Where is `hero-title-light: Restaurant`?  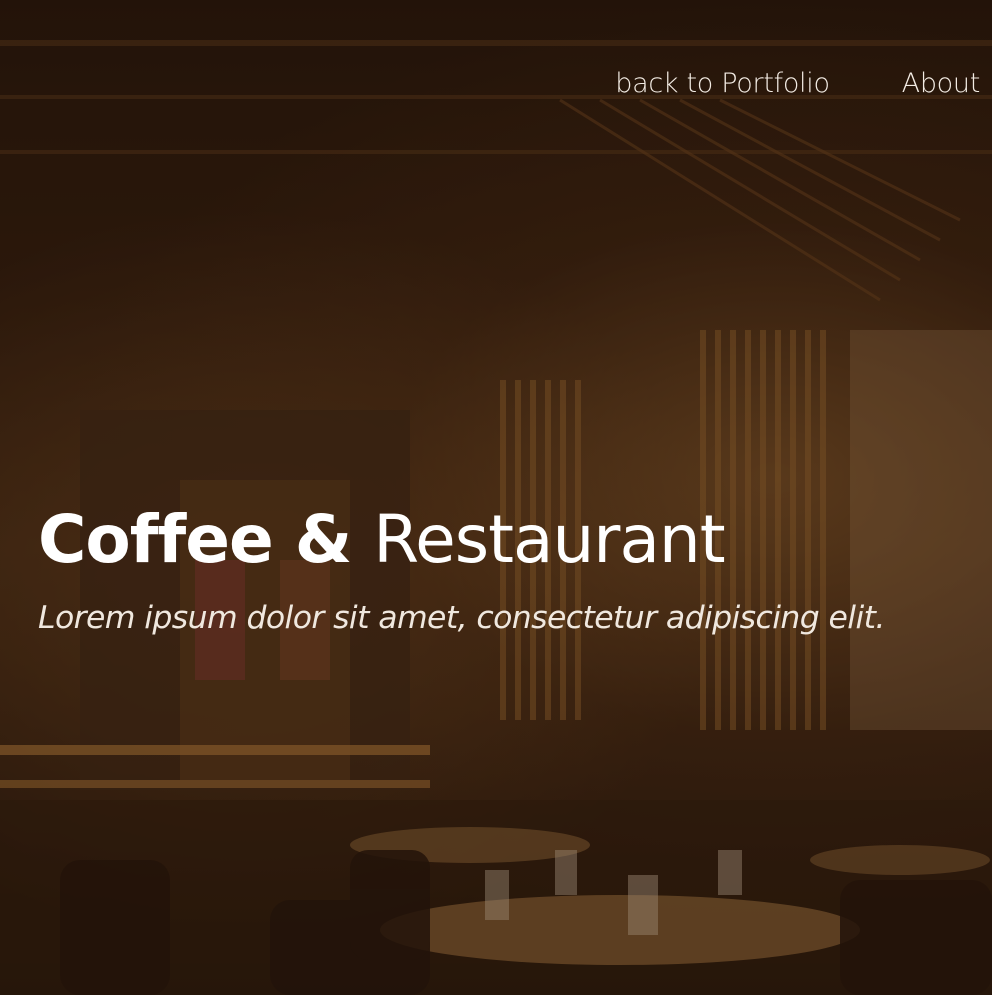
hero-title-light: Restaurant is located at coordinates (549, 539).